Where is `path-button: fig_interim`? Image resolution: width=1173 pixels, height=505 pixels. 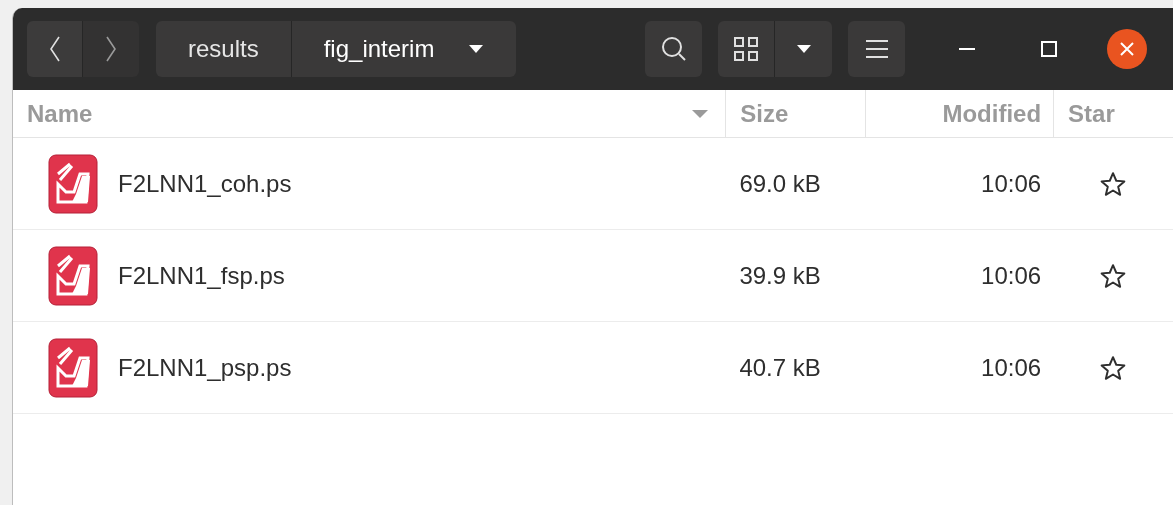 path-button: fig_interim is located at coordinates (403, 49).